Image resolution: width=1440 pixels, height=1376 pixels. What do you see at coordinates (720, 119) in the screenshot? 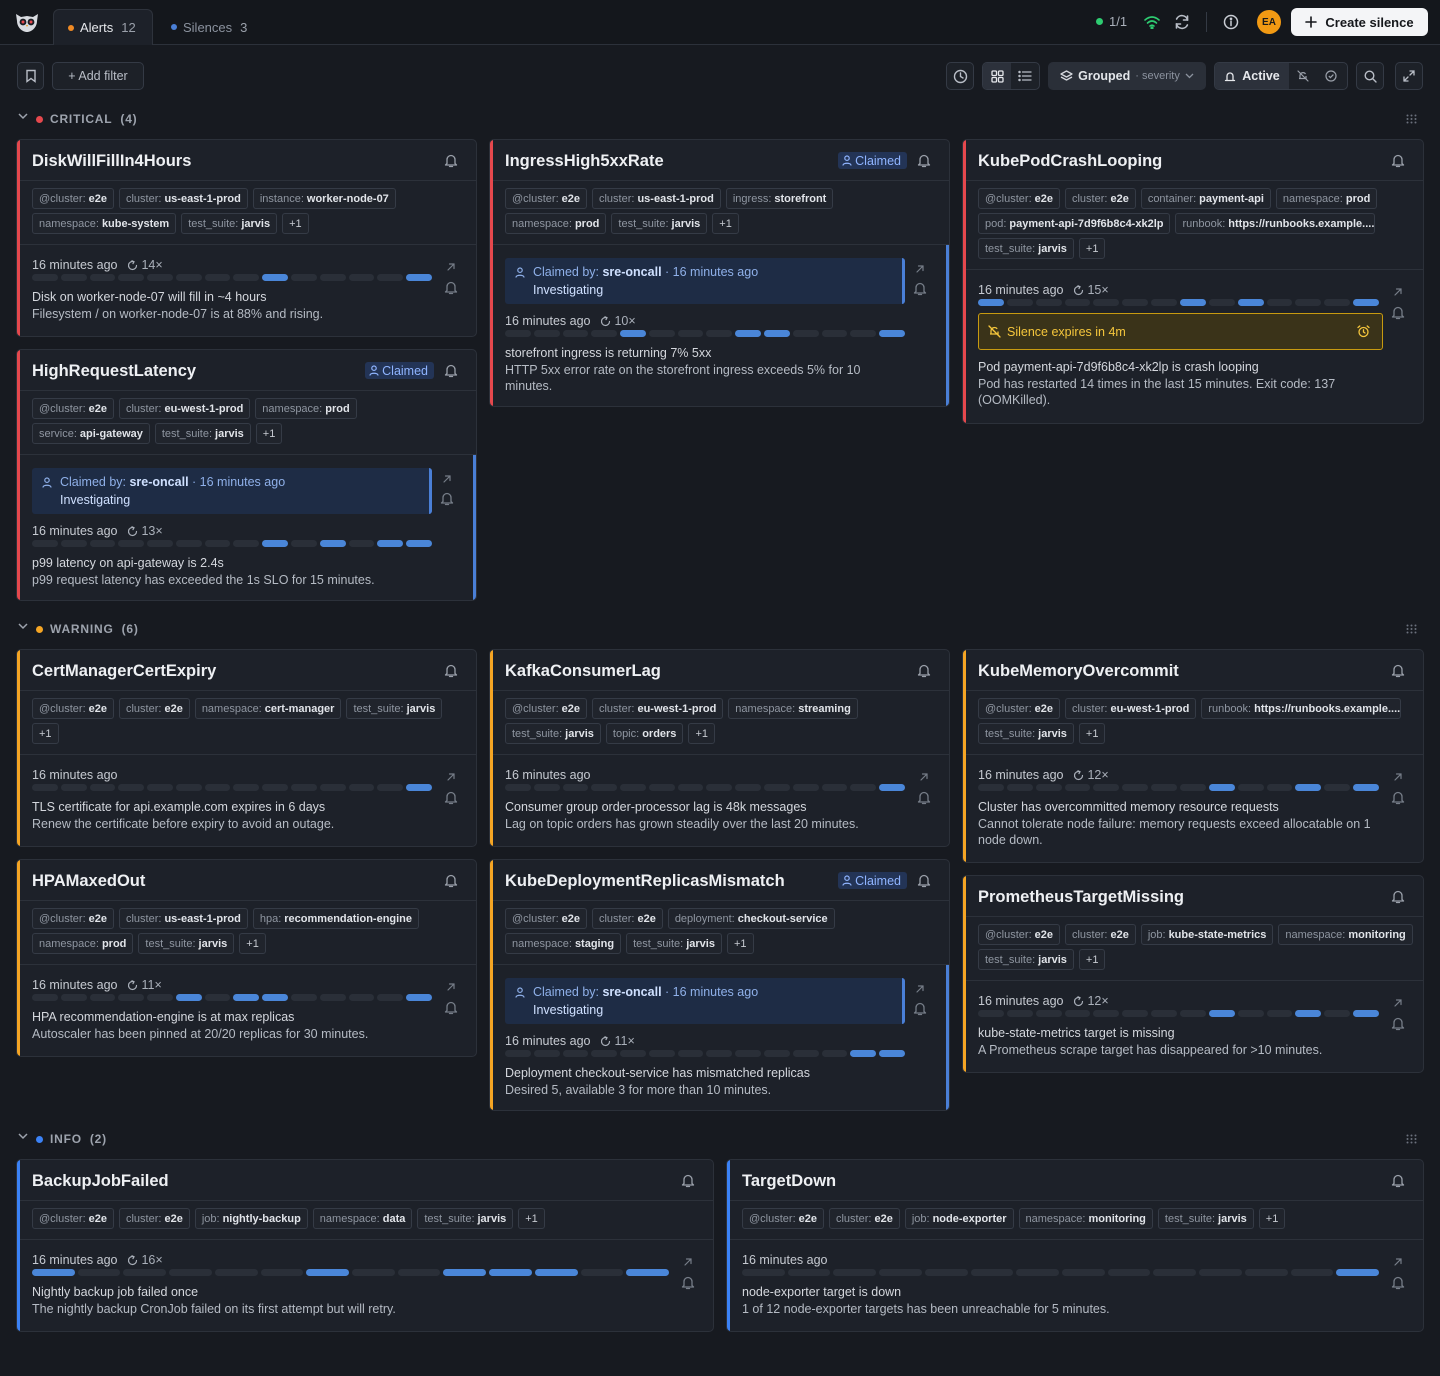
I see `group-header-critical: CRITICAL (4)` at bounding box center [720, 119].